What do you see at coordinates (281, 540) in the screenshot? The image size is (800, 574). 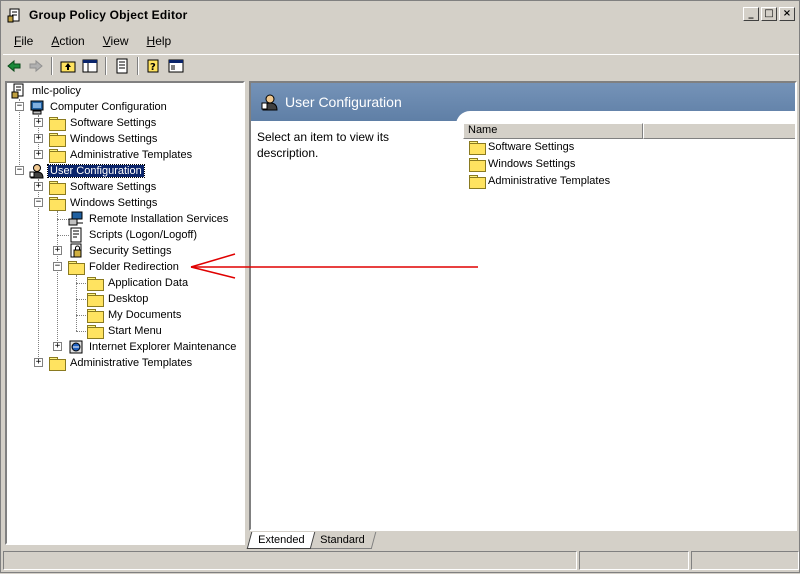 I see `tab-extended: Extended` at bounding box center [281, 540].